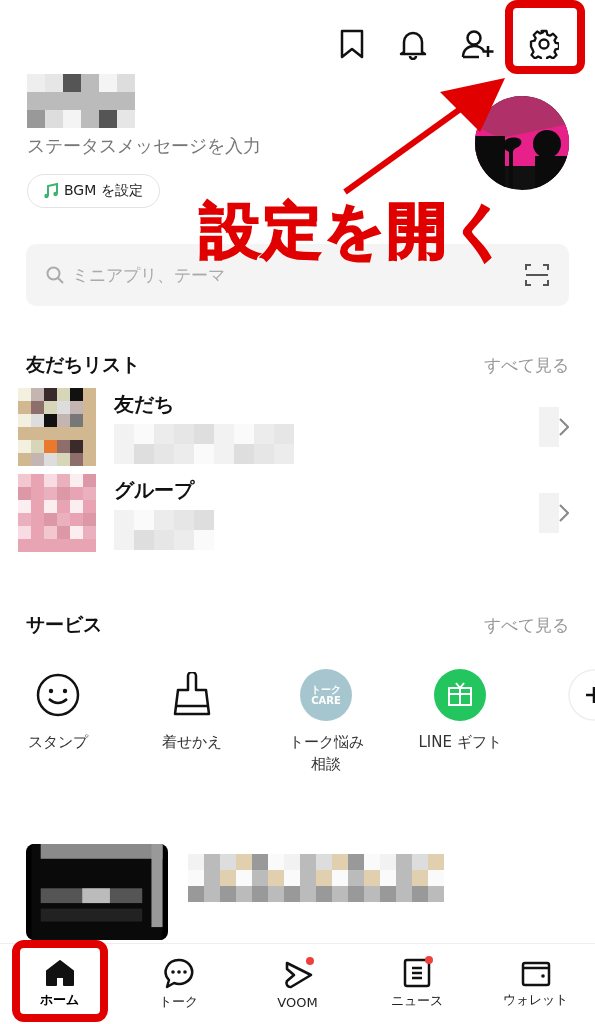  What do you see at coordinates (326, 695) in the screenshot?
I see `talk-care-icon: トーク CARE` at bounding box center [326, 695].